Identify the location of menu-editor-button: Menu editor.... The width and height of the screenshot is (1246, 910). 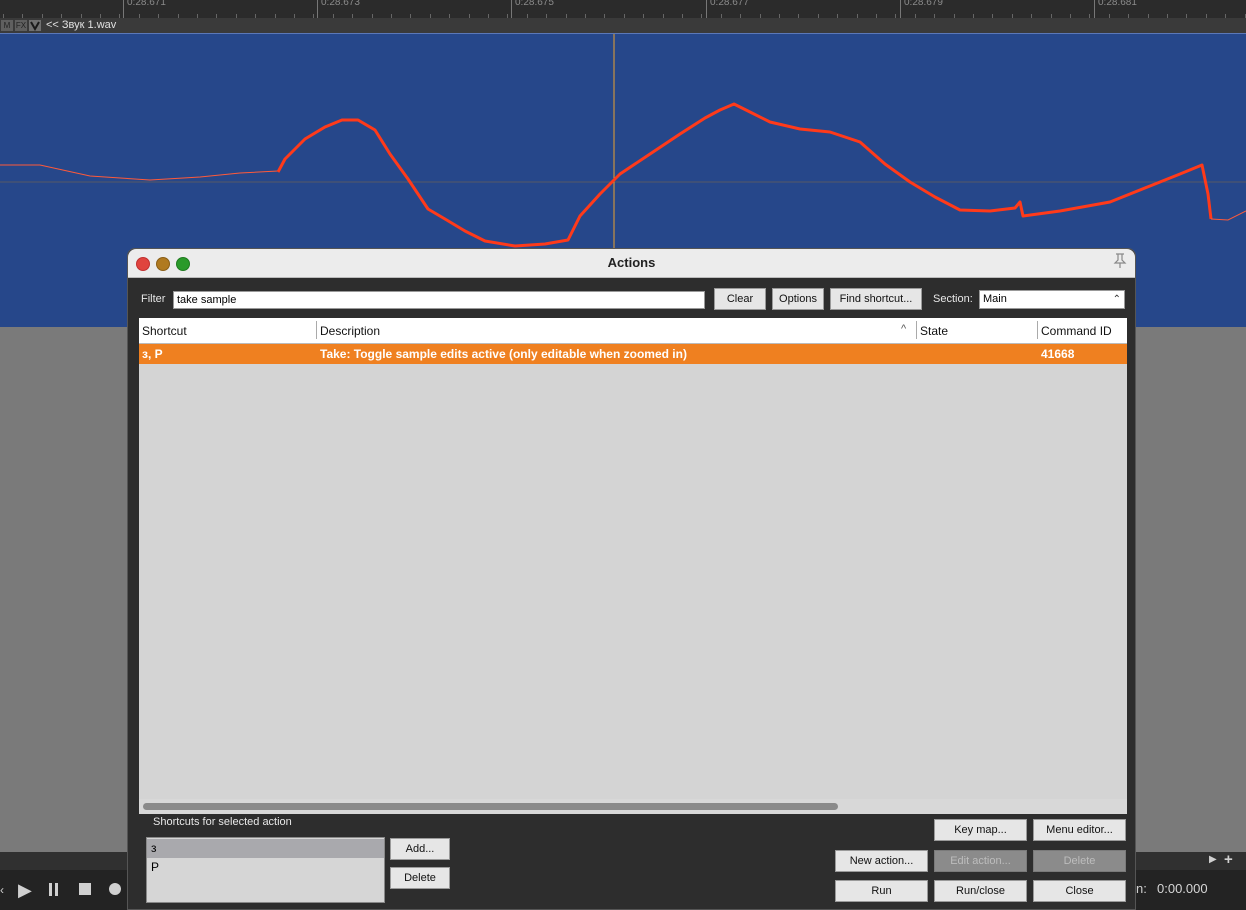
(1079, 830).